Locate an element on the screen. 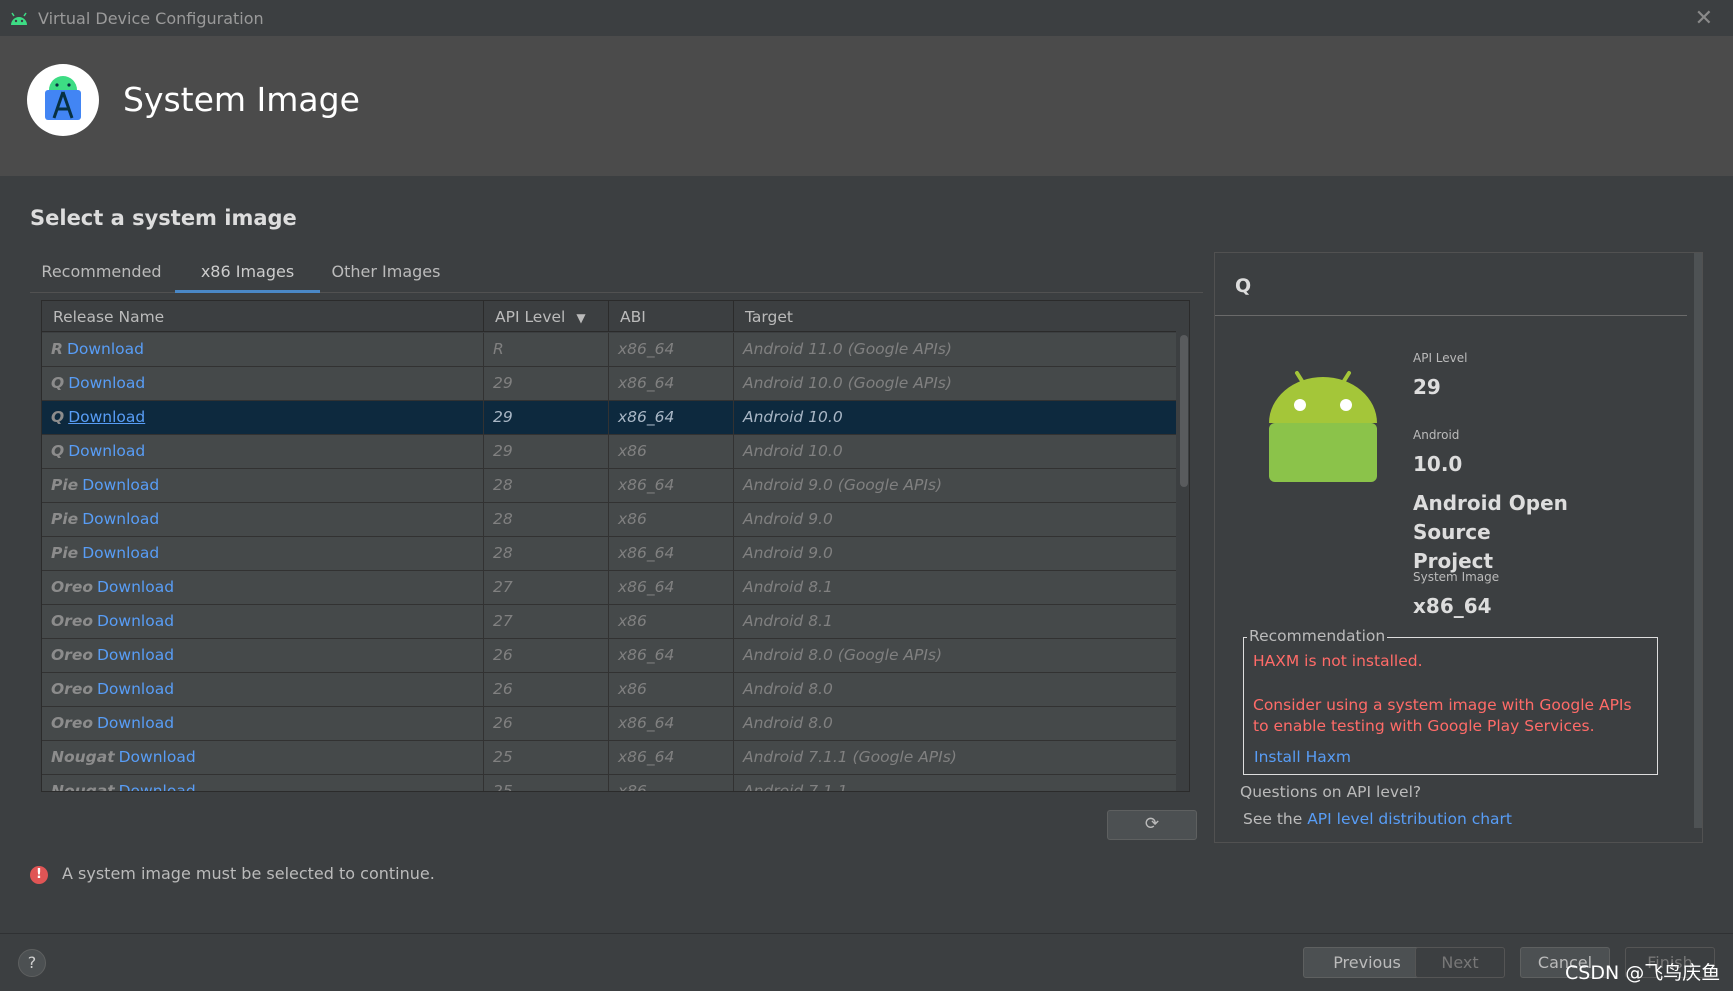  cell-release-name: Q Download is located at coordinates (263, 452).